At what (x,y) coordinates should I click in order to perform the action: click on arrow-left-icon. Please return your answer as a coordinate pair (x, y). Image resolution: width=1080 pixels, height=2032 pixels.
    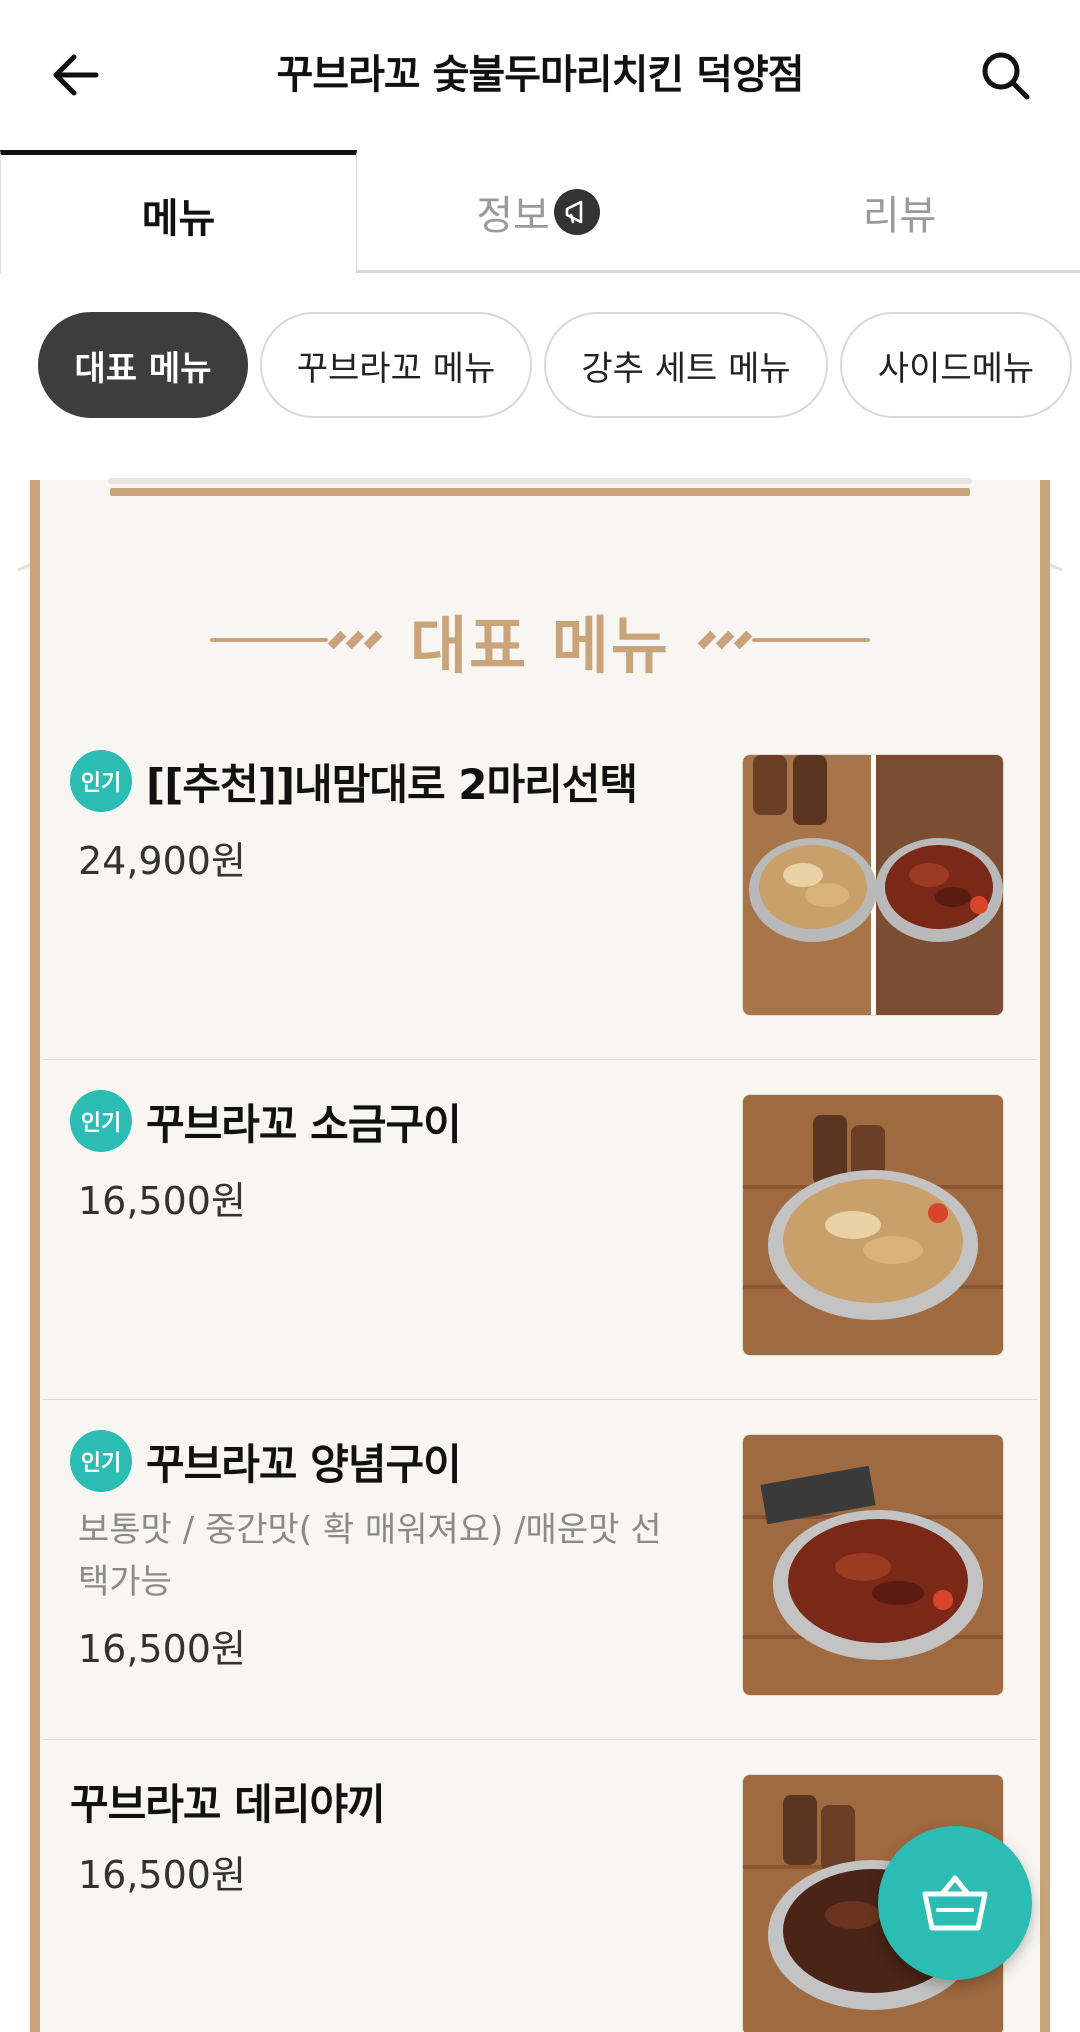
    Looking at the image, I should click on (76, 75).